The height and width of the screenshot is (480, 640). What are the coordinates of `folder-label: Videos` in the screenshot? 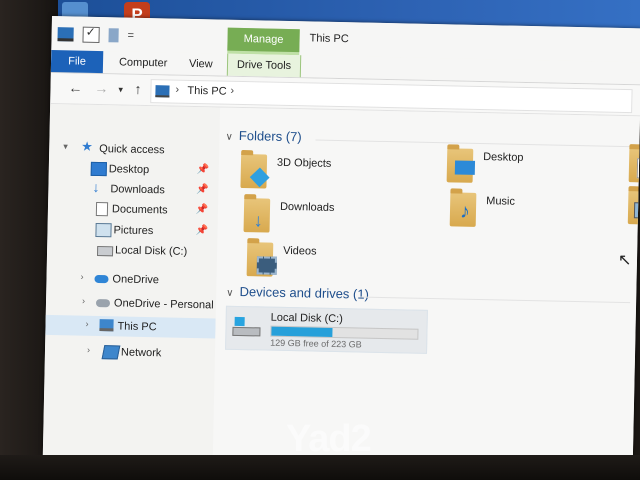 It's located at (300, 251).